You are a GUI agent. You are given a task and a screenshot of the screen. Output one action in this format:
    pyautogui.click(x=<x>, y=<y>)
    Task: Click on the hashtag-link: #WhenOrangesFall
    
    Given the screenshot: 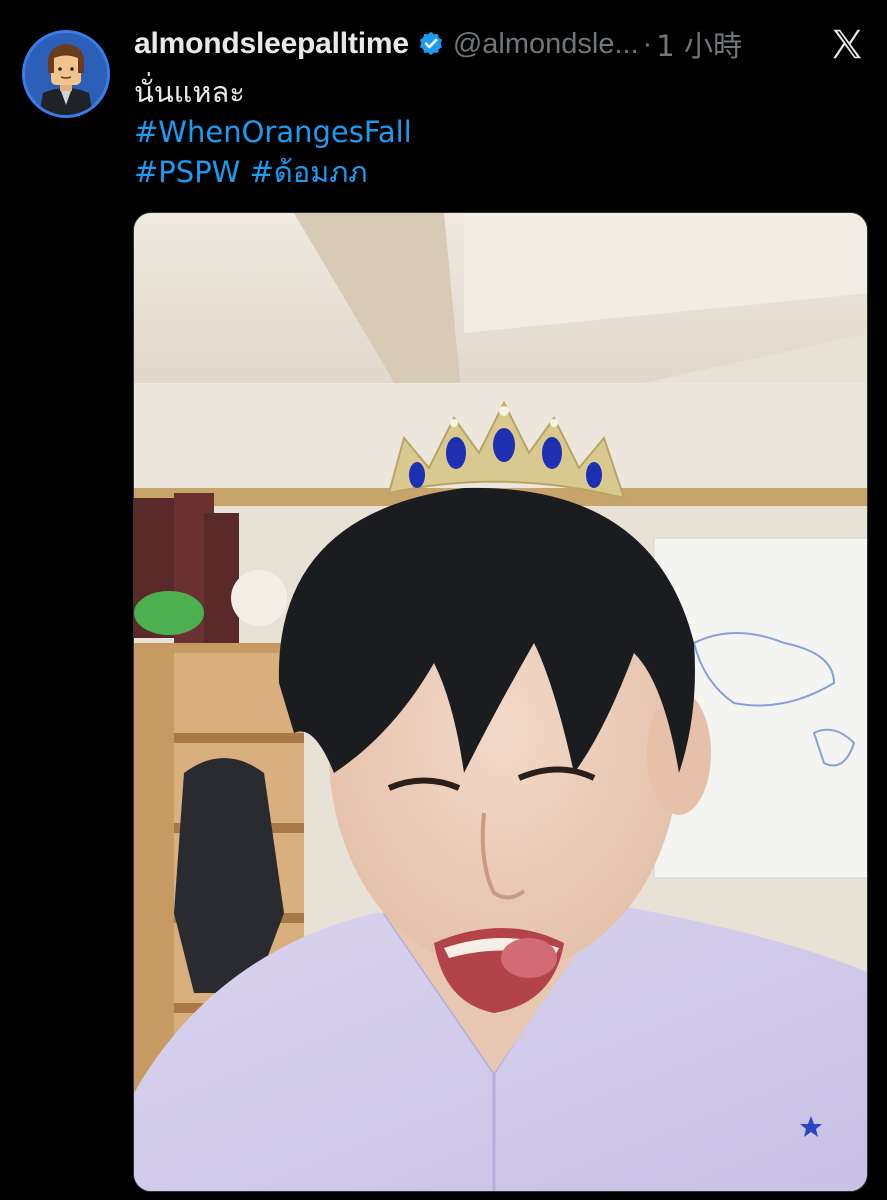 What is the action you would take?
    pyautogui.click(x=273, y=132)
    